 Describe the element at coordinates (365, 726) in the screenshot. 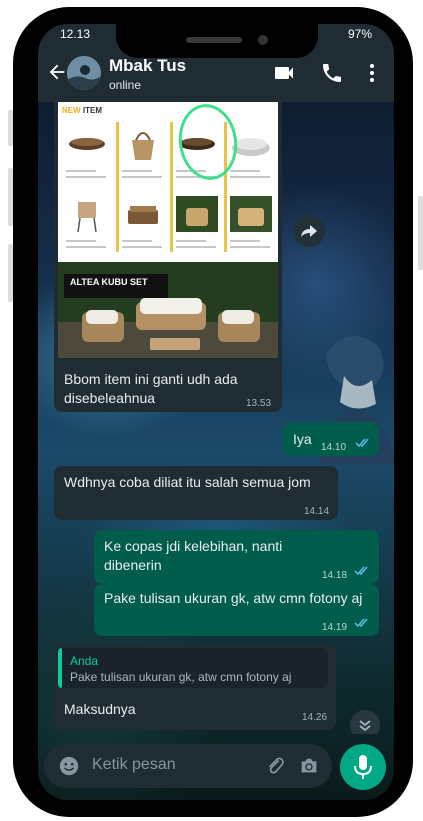

I see `chevron-down-icon` at that location.